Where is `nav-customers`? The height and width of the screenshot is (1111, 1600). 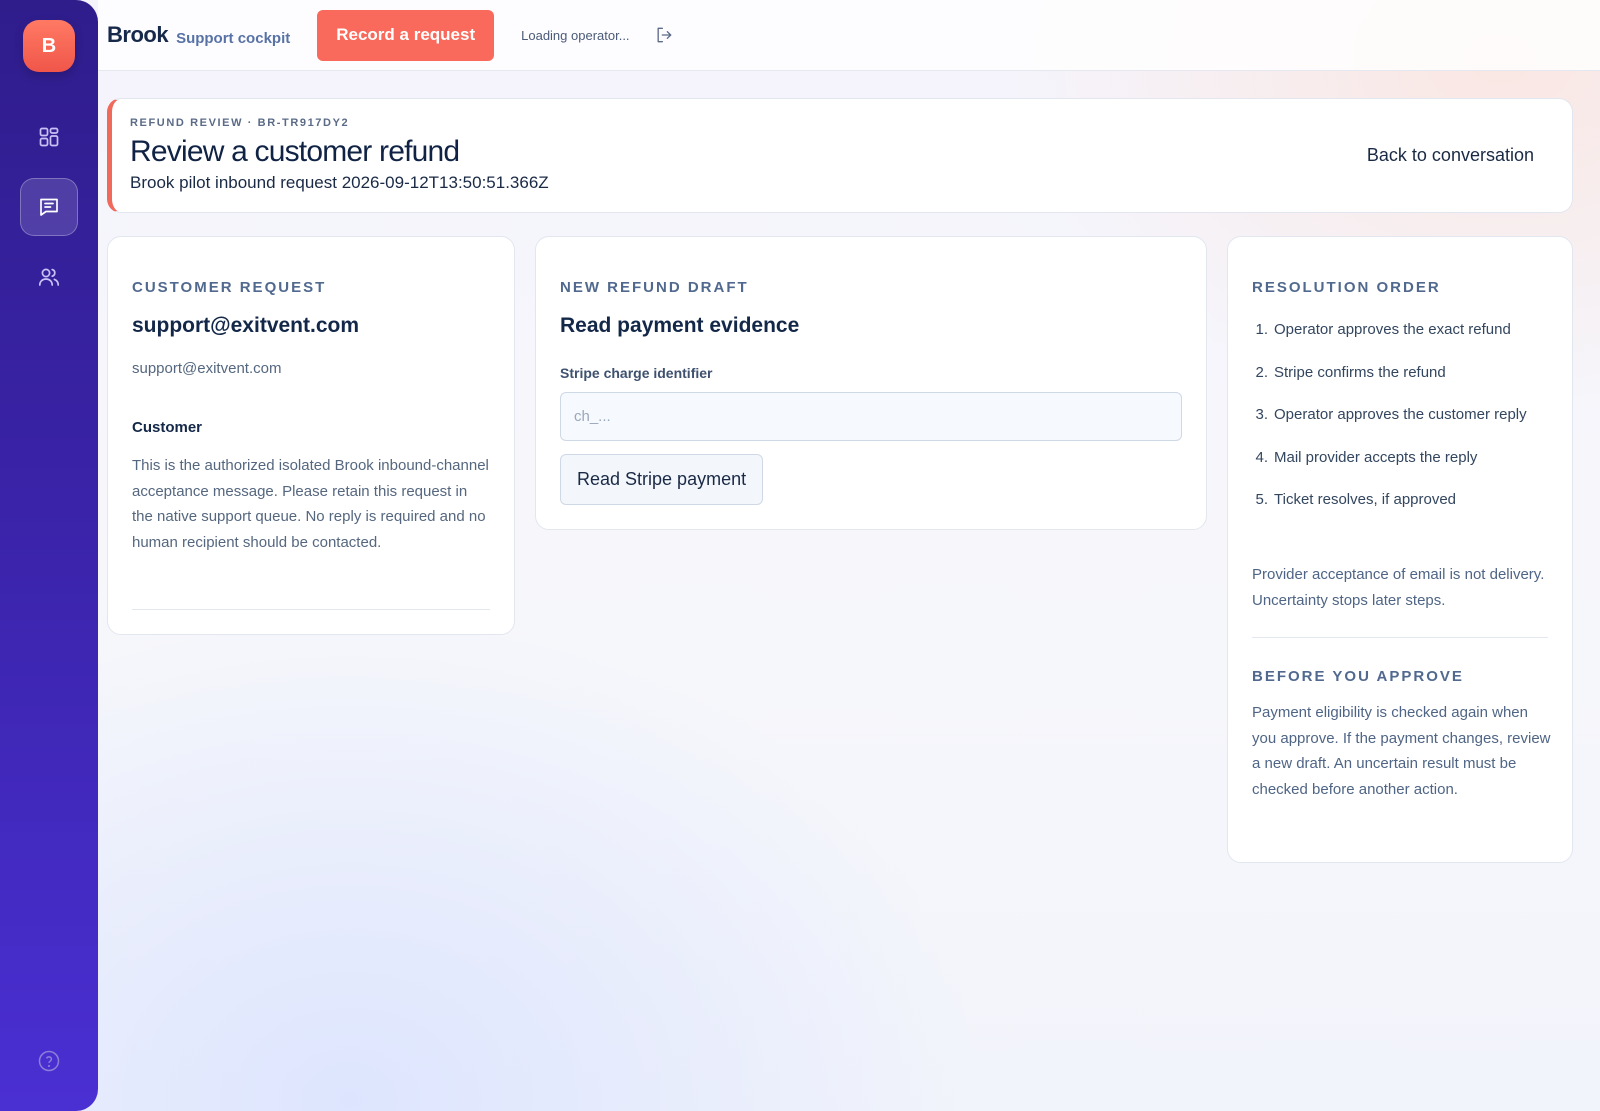 nav-customers is located at coordinates (49, 277).